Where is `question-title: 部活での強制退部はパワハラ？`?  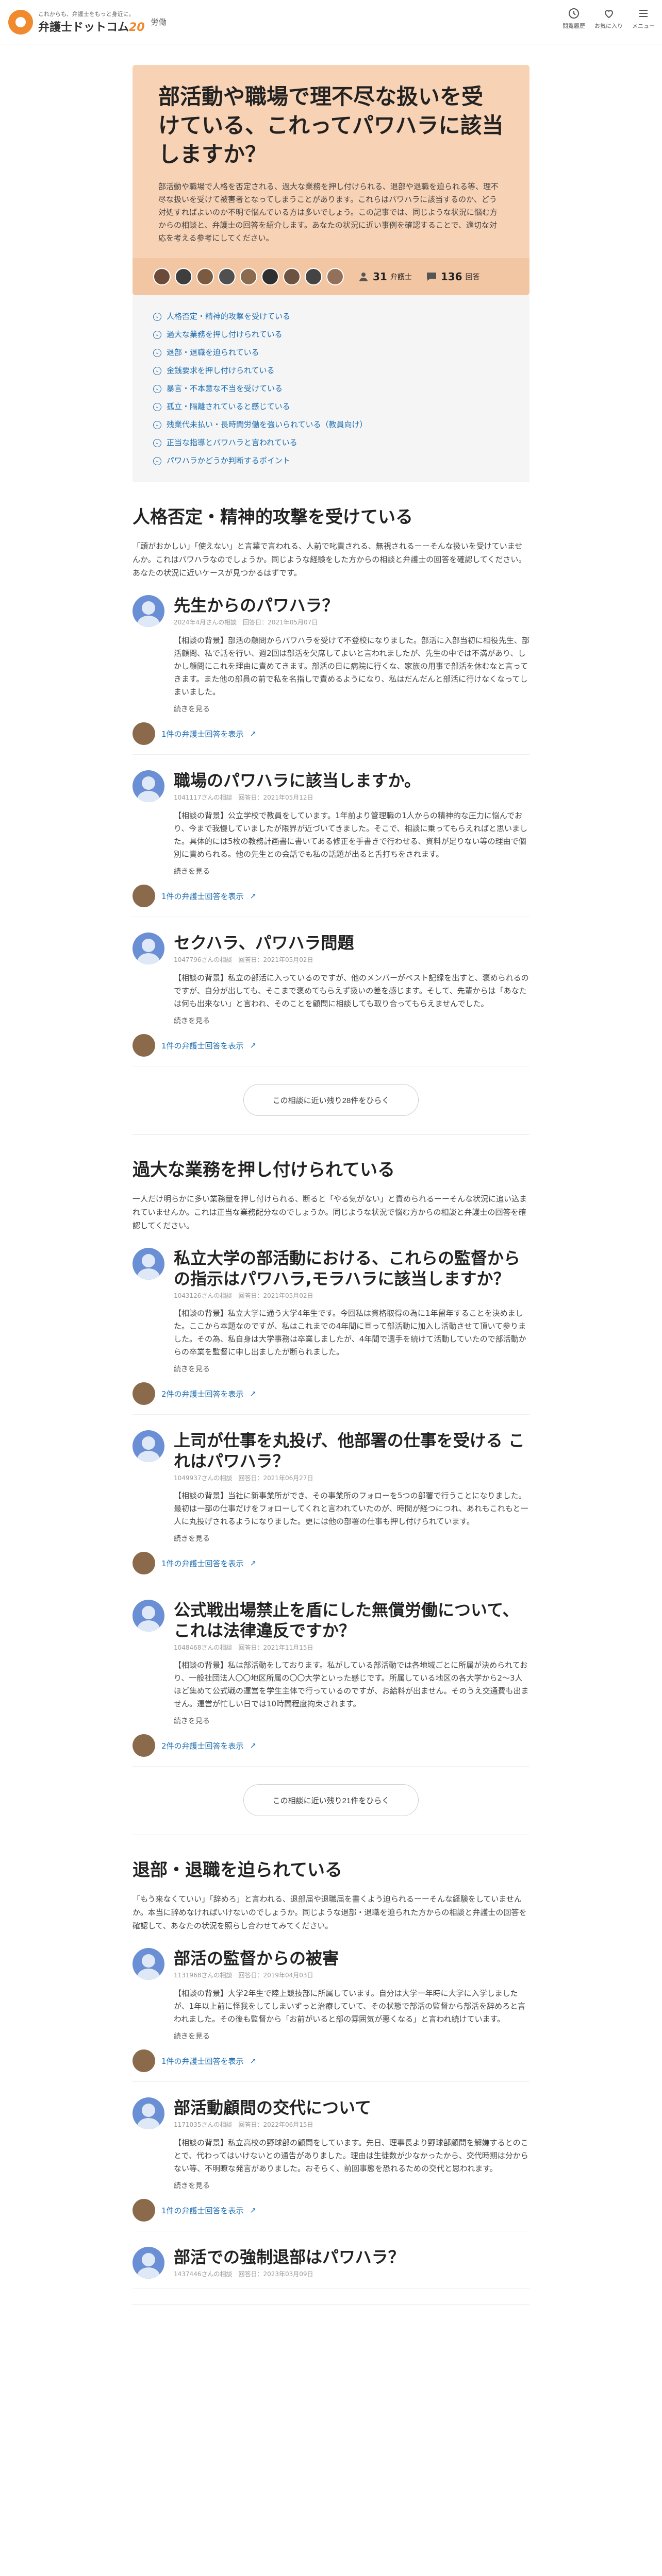 question-title: 部活での強制退部はパワハラ？ is located at coordinates (289, 2257).